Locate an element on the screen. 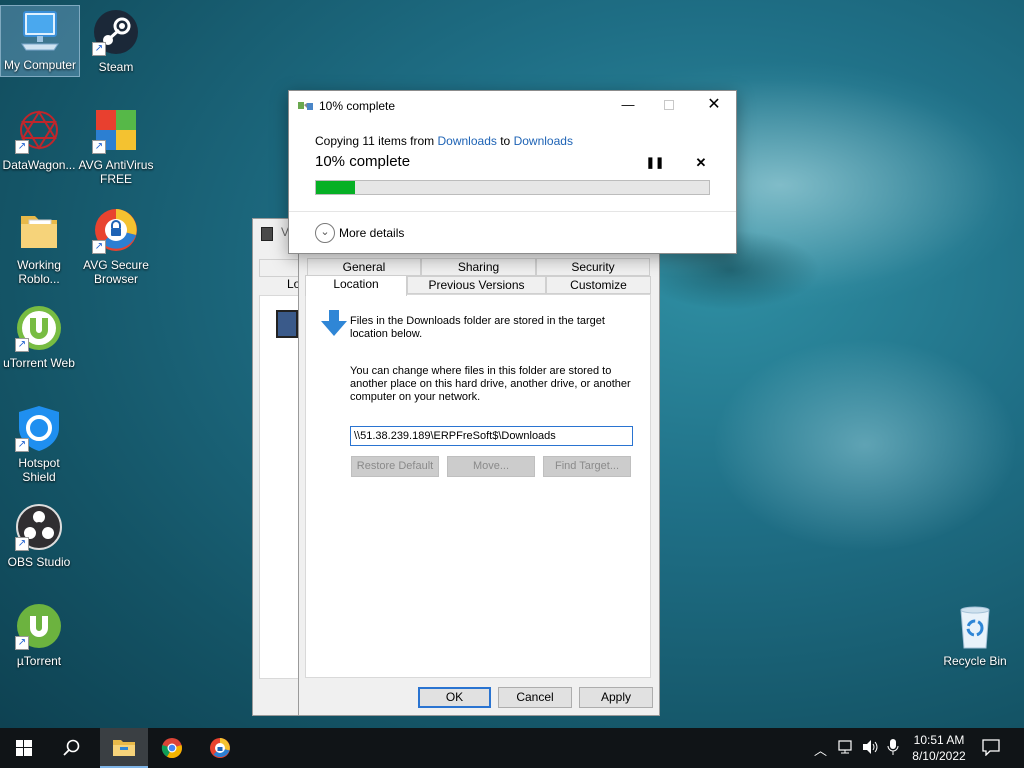  restore-default-button: Restore Default is located at coordinates (395, 466).